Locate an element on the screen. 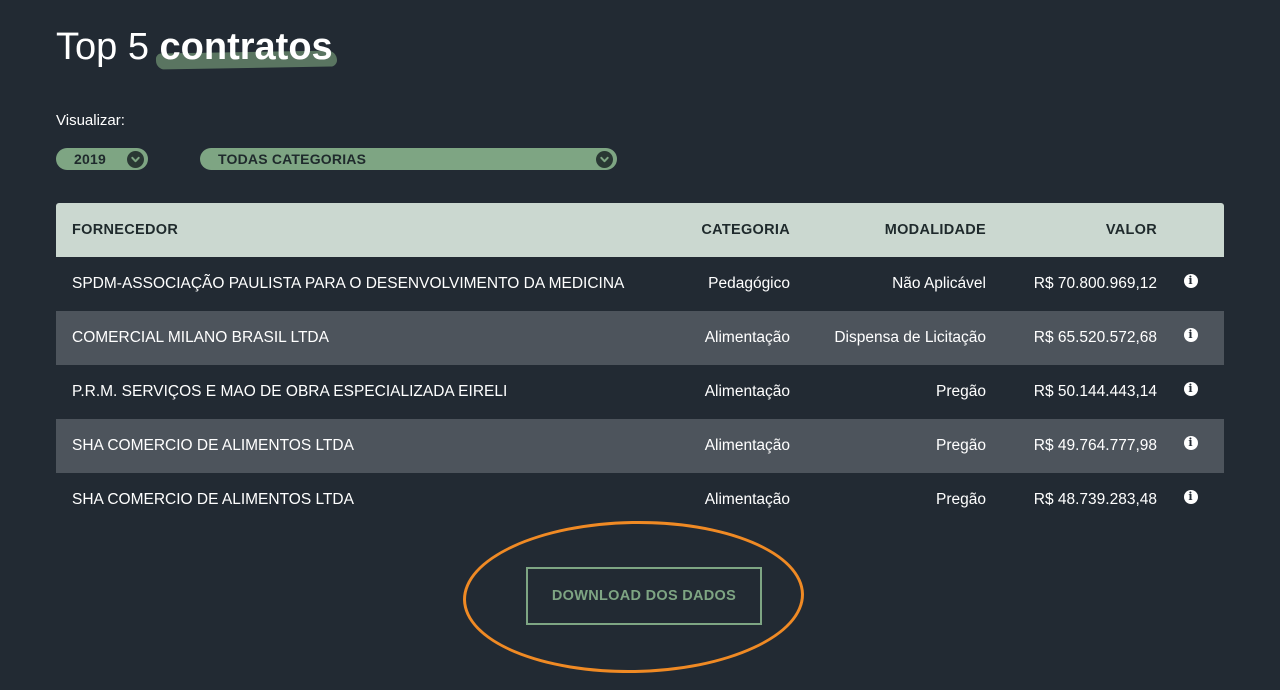  download-button: DOWNLOAD DOS DADOS is located at coordinates (644, 596).